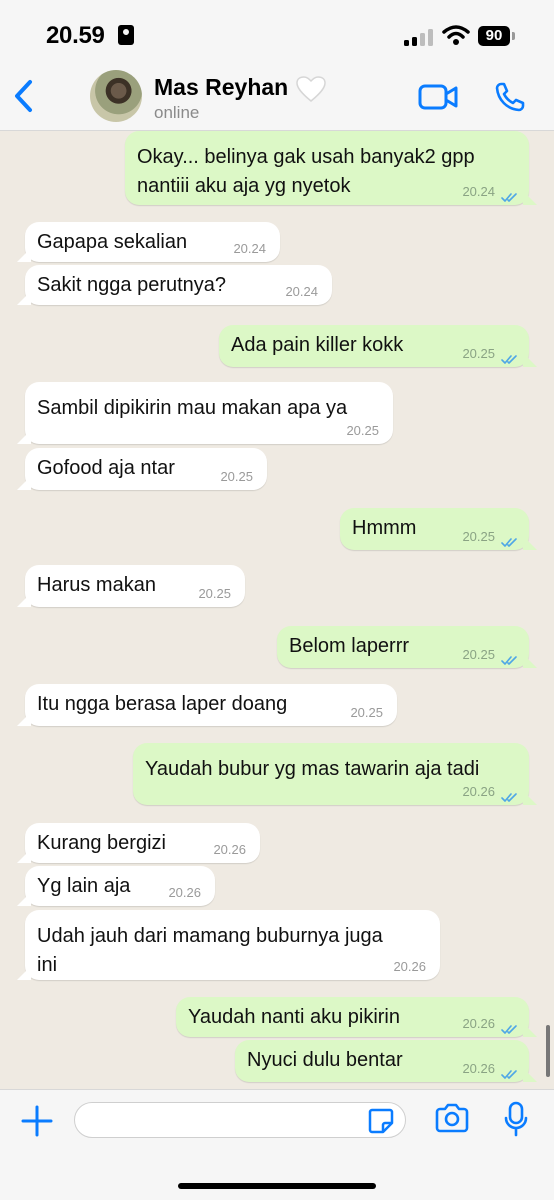  What do you see at coordinates (438, 97) in the screenshot?
I see `video-camera-icon` at bounding box center [438, 97].